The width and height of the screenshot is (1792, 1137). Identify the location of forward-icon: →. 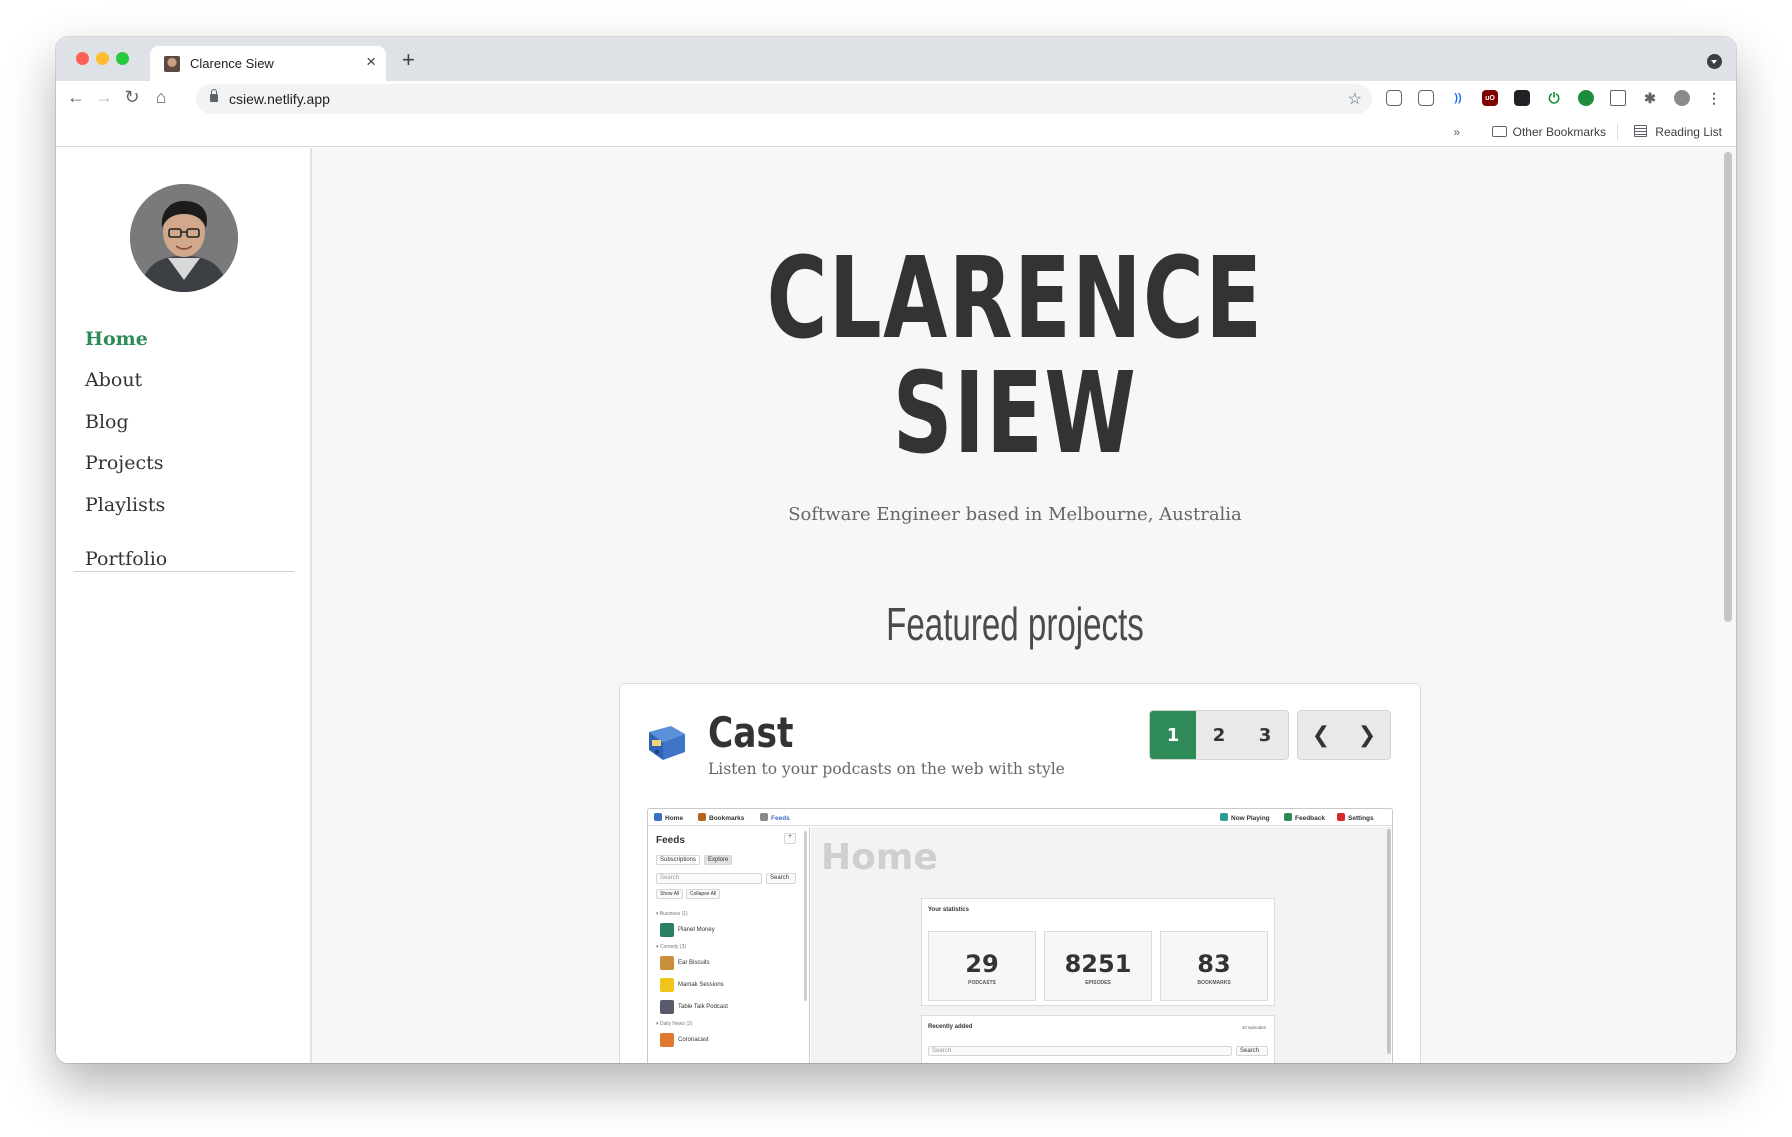
(104, 97).